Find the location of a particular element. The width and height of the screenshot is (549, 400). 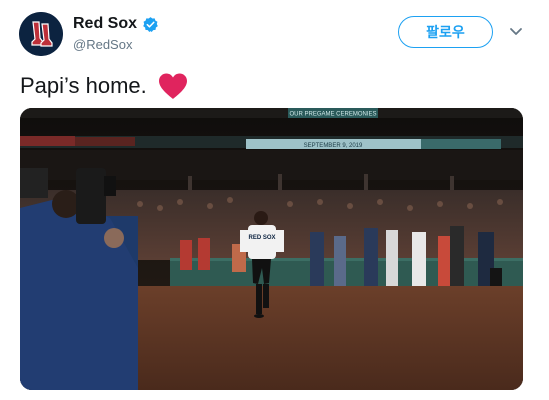

tweet-text: Papi’s home. is located at coordinates (83, 85).